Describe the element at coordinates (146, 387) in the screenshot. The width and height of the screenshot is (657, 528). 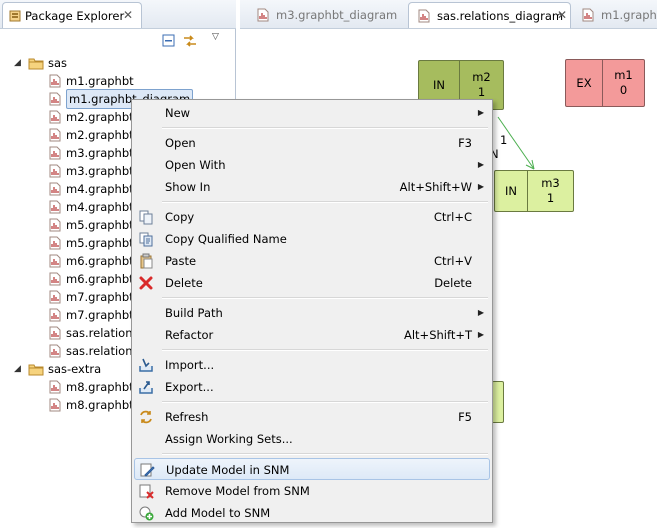
I see `export-icon` at that location.